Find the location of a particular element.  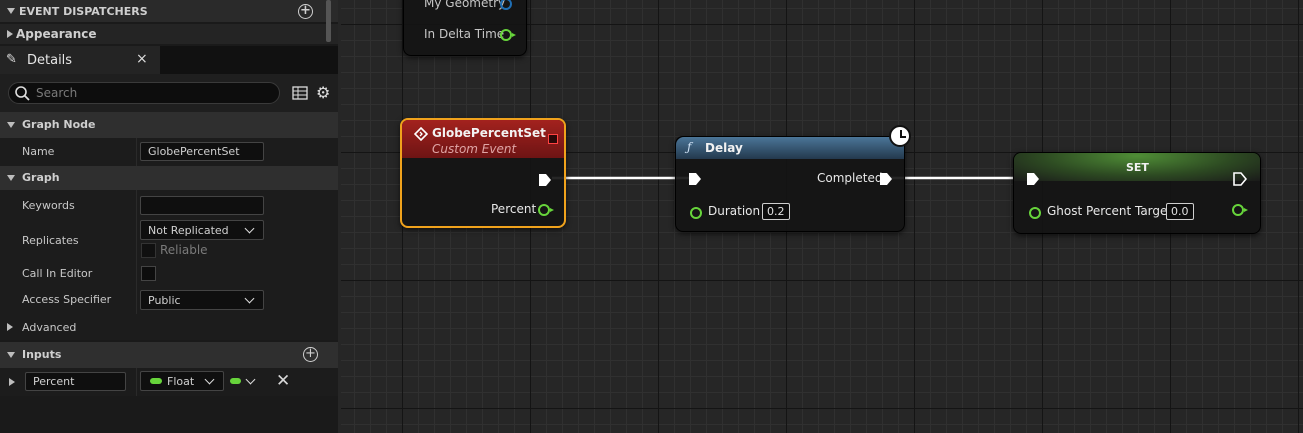

table-view-icon is located at coordinates (300, 93).